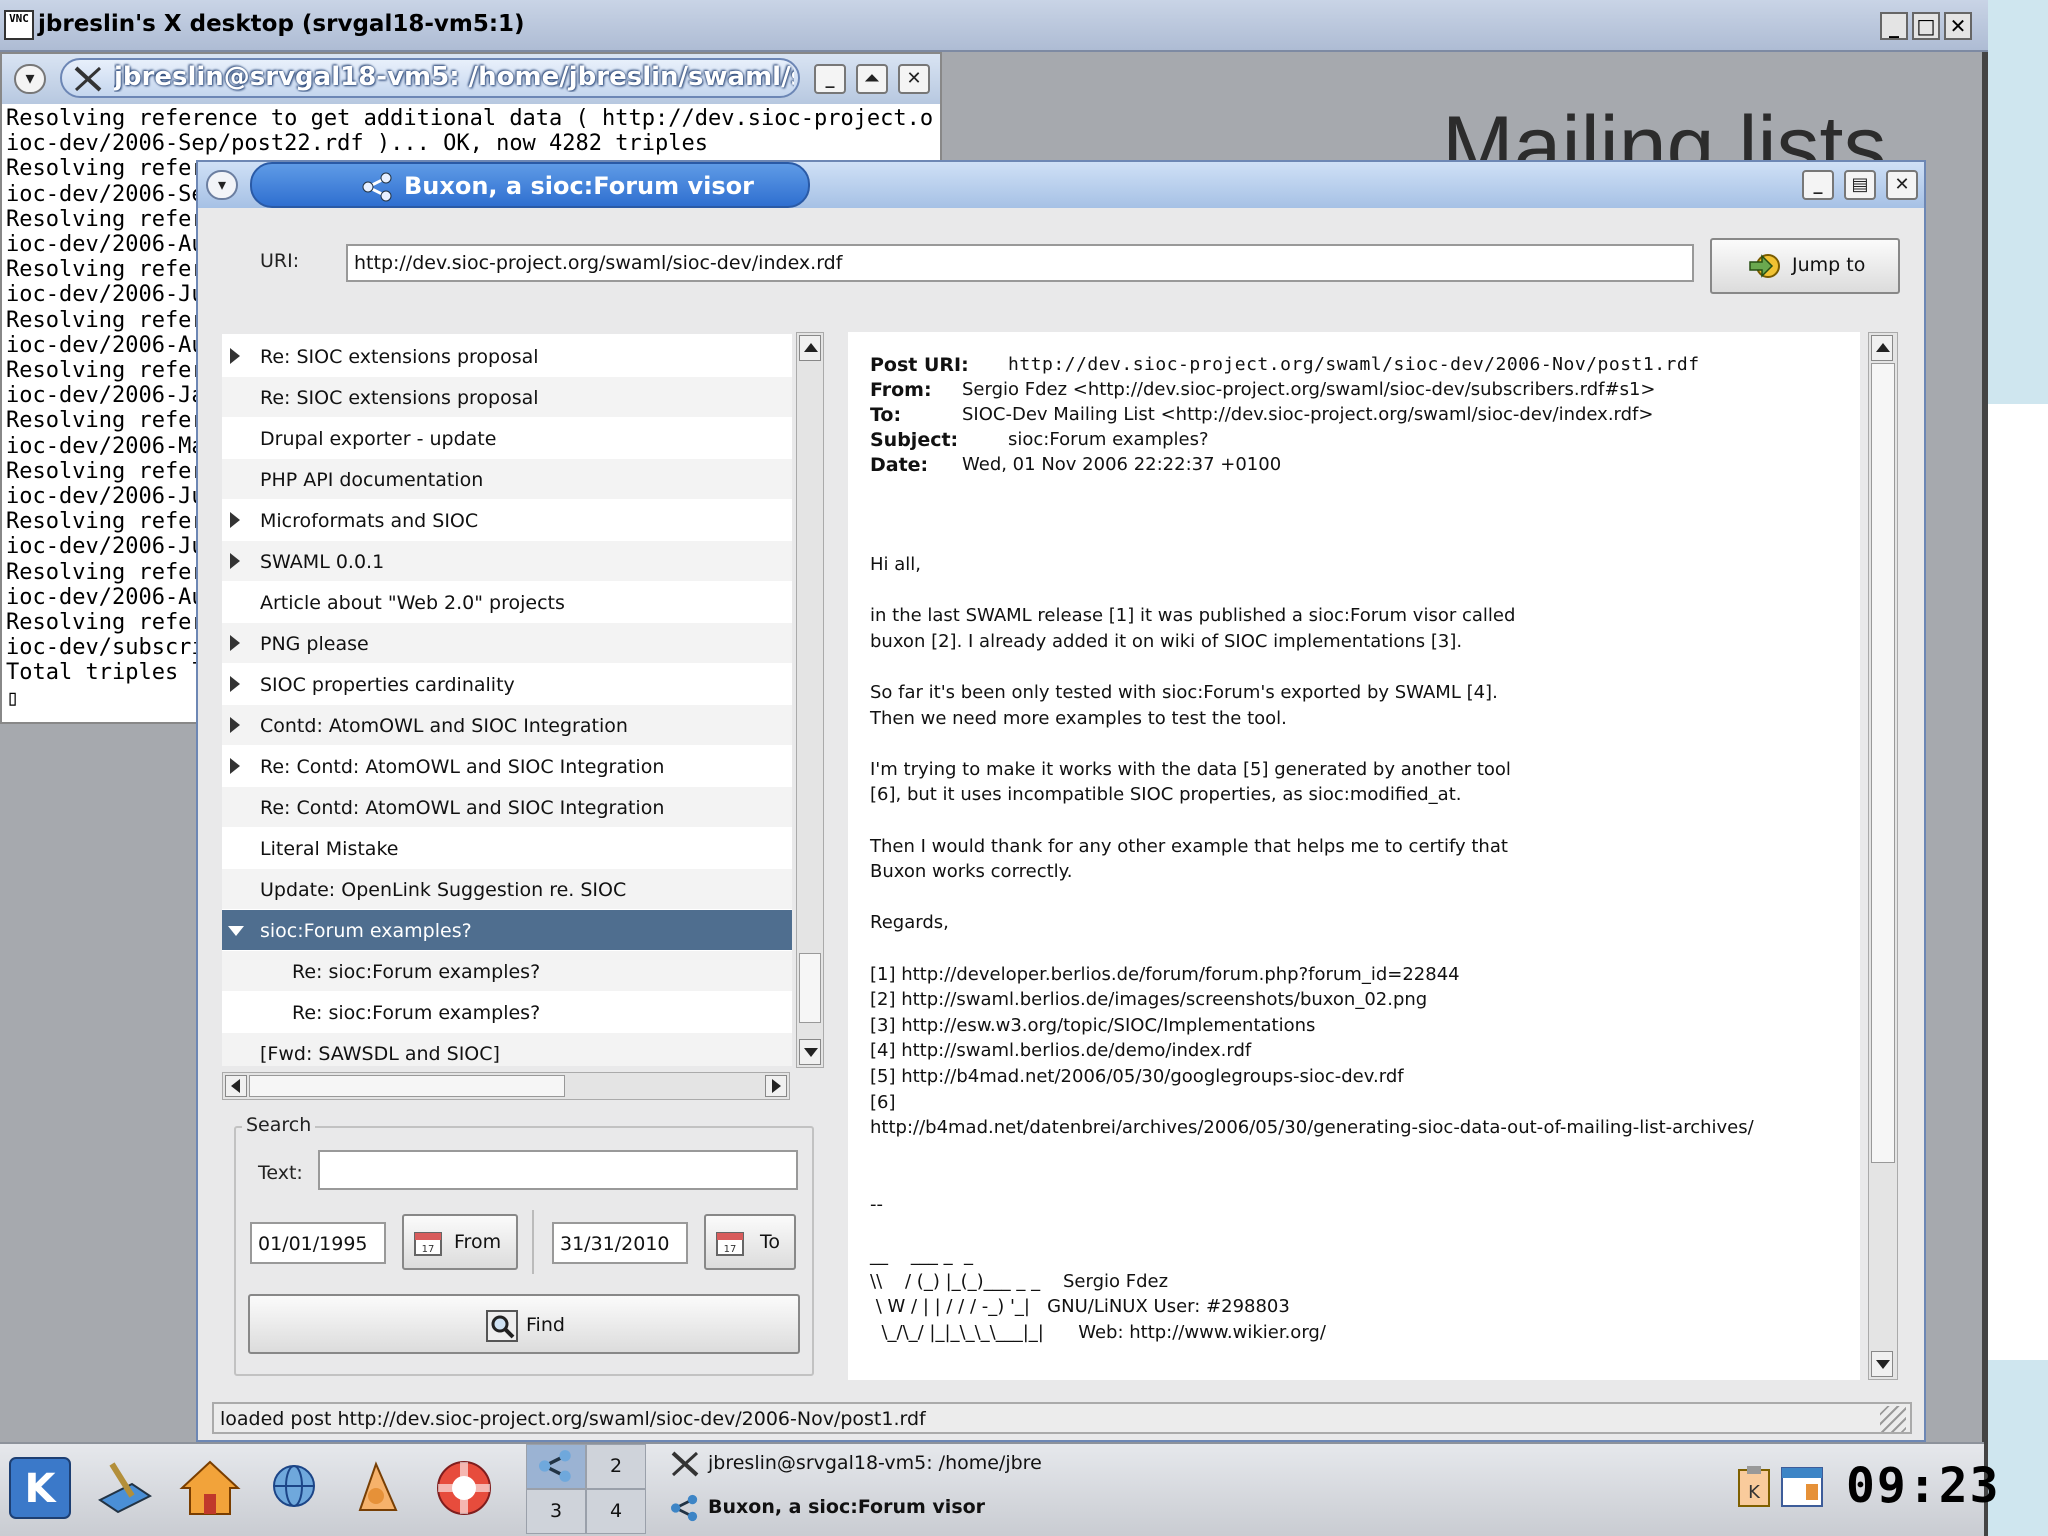 Image resolution: width=2048 pixels, height=1536 pixels. What do you see at coordinates (280, 261) in the screenshot?
I see `uri-label: URI:` at bounding box center [280, 261].